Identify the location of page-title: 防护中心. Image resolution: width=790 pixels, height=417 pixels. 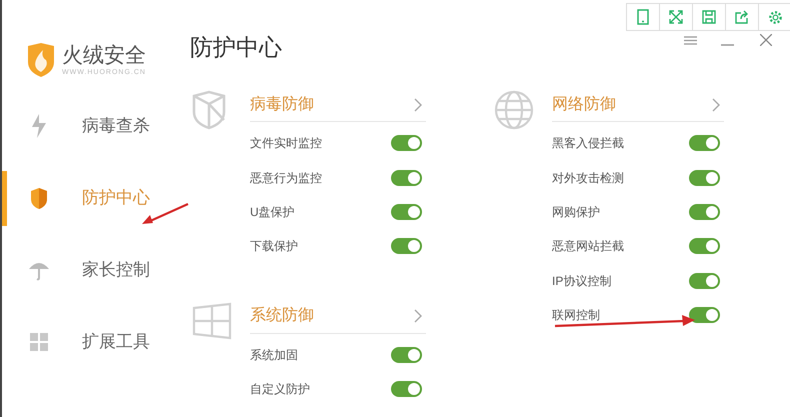
(236, 47).